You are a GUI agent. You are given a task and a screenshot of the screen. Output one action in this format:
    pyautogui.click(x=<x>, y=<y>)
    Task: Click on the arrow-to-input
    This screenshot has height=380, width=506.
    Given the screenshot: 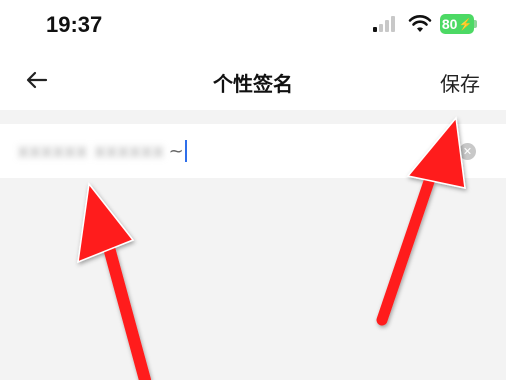 What is the action you would take?
    pyautogui.click(x=114, y=281)
    